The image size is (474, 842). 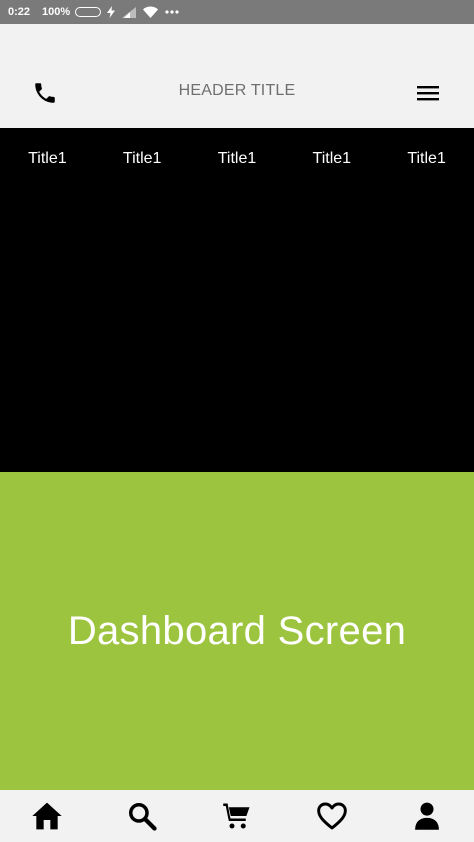 What do you see at coordinates (172, 12) in the screenshot?
I see `more-dots-icon` at bounding box center [172, 12].